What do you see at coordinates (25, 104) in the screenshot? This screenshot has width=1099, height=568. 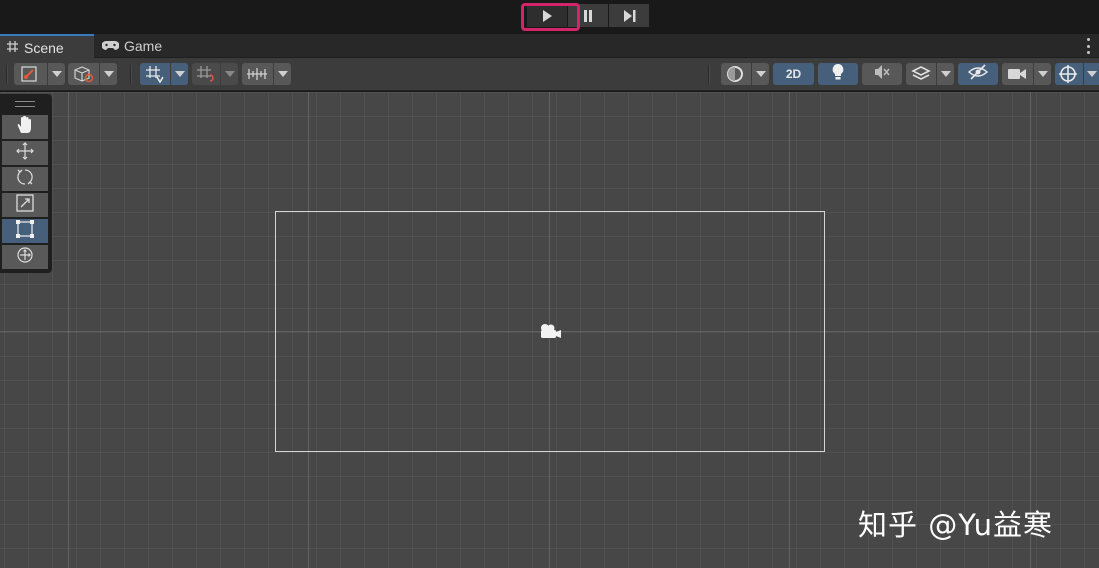 I see `palette-drag-handle` at bounding box center [25, 104].